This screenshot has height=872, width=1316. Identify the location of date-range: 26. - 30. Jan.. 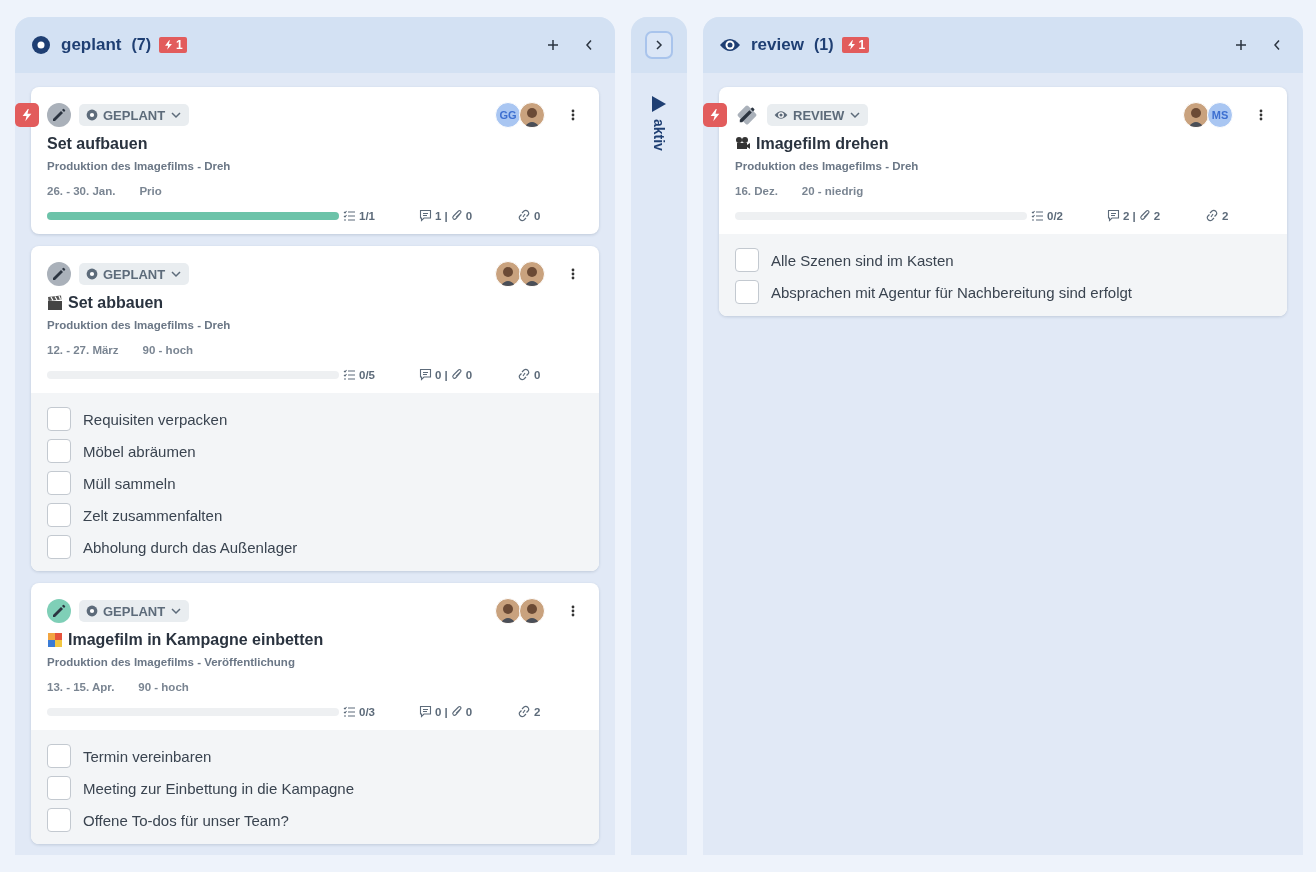
(81, 191).